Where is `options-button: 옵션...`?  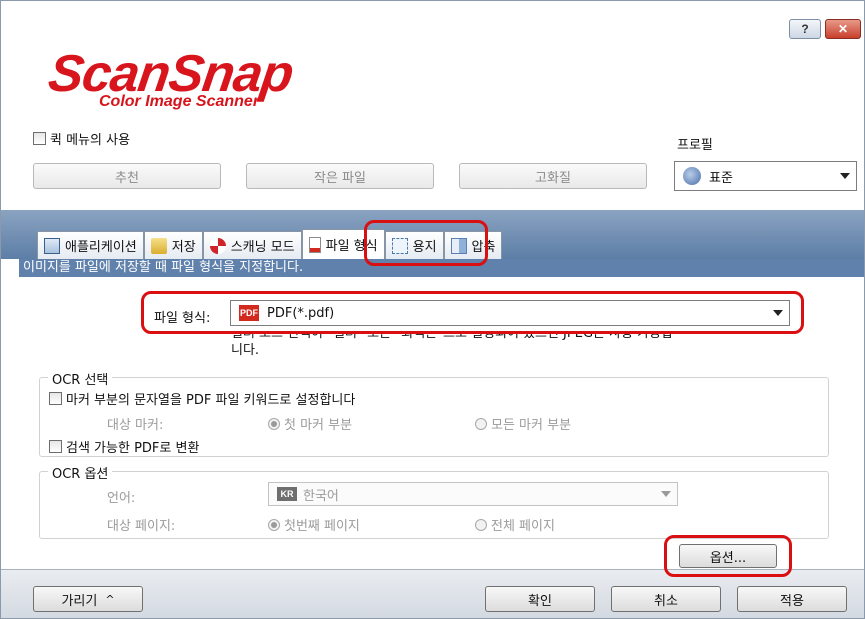
options-button: 옵션... is located at coordinates (728, 556).